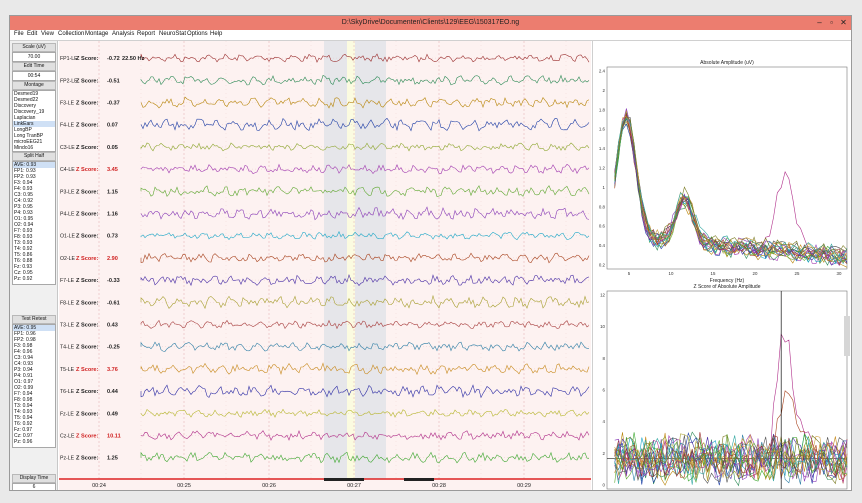 This screenshot has width=862, height=503. Describe the element at coordinates (831, 23) in the screenshot. I see `maximize-button: ▫` at that location.